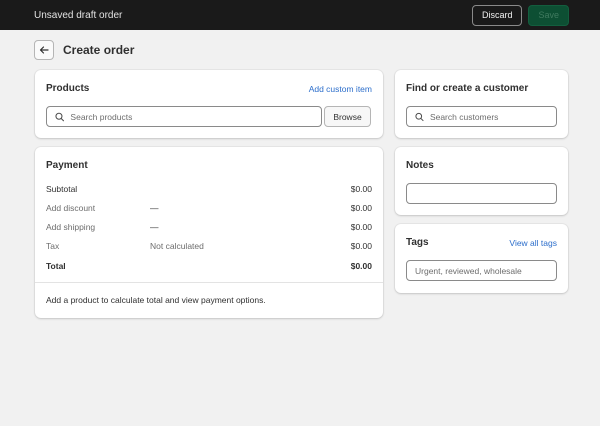  I want to click on tags-card: Tags View all tags, so click(481, 258).